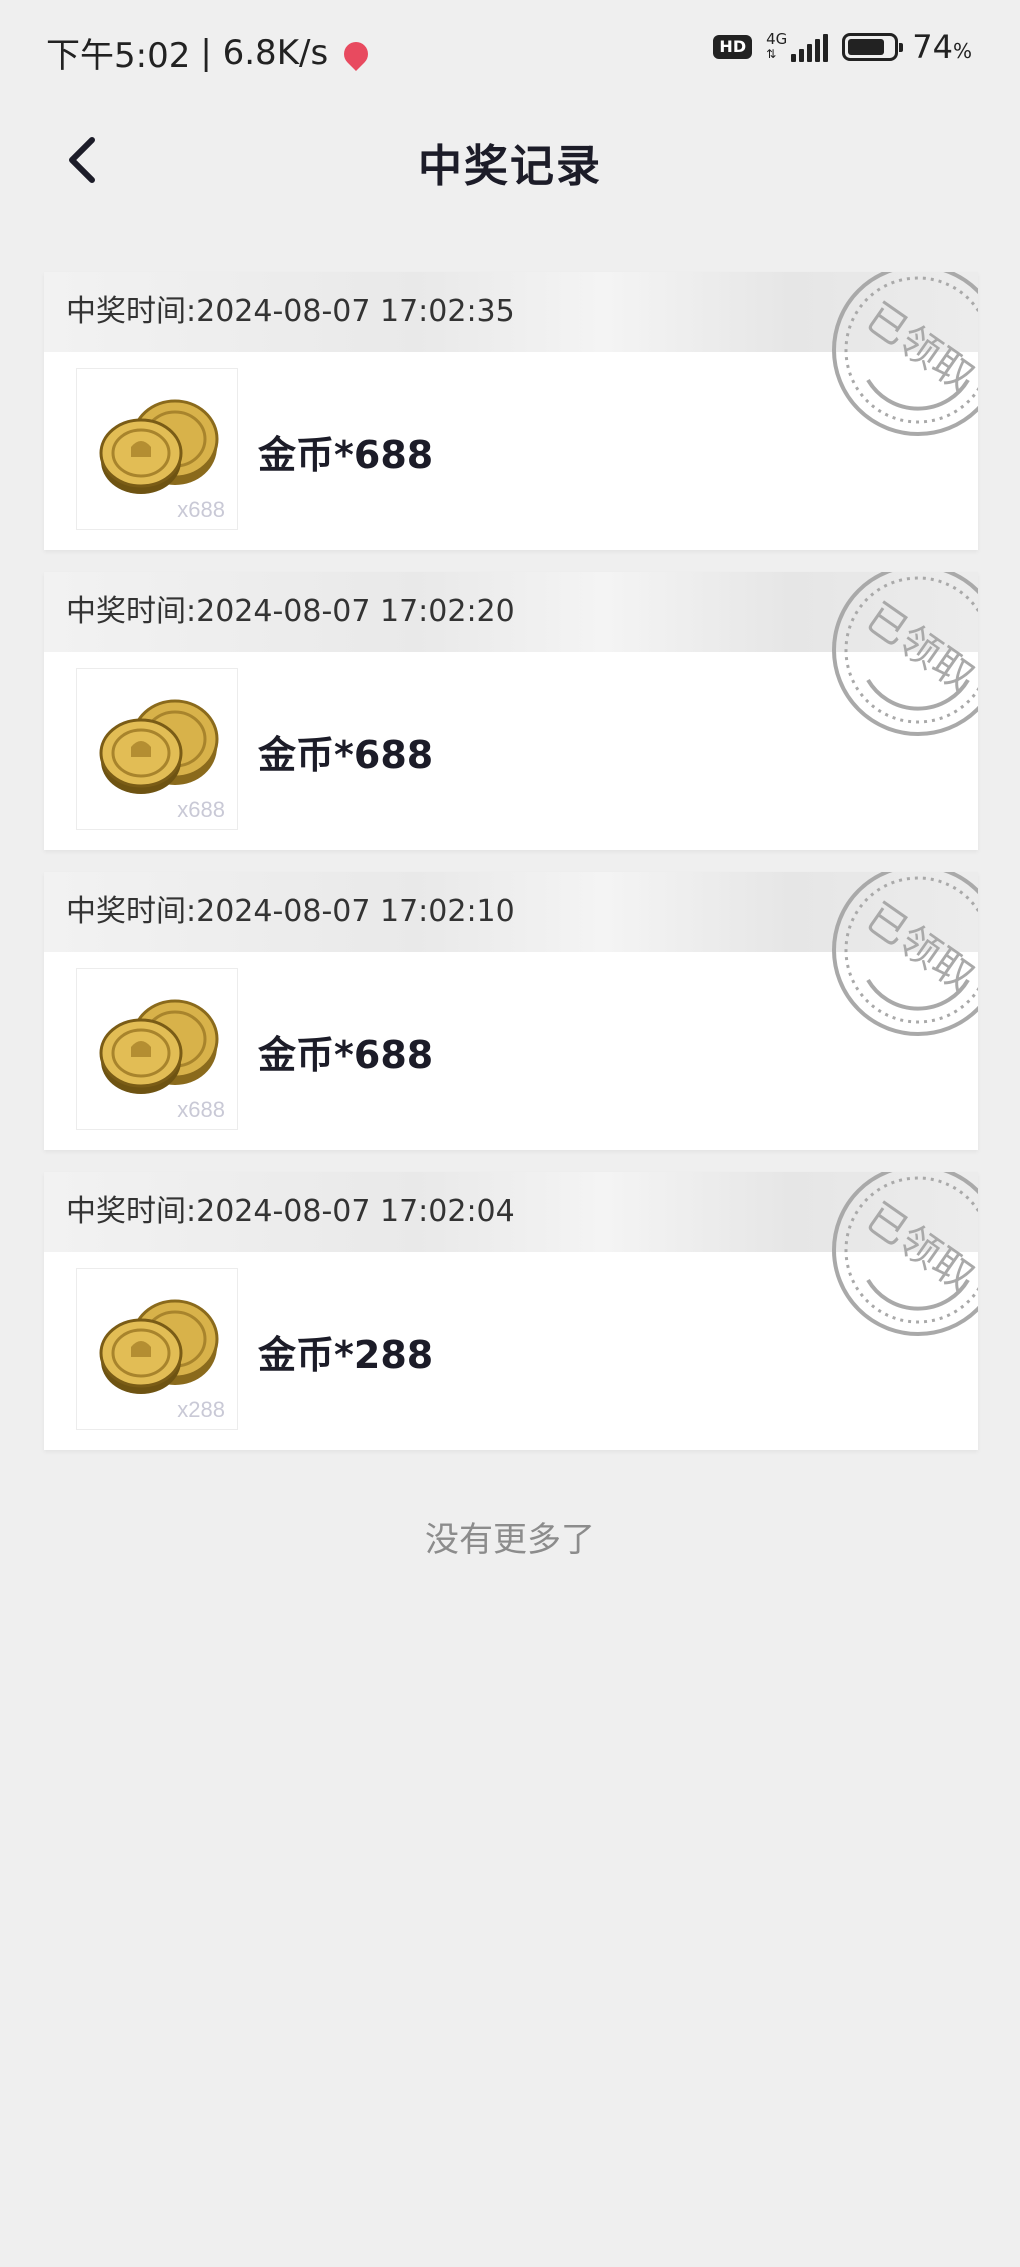 The height and width of the screenshot is (2267, 1020). Describe the element at coordinates (510, 166) in the screenshot. I see `page-title: 中奖记录` at that location.